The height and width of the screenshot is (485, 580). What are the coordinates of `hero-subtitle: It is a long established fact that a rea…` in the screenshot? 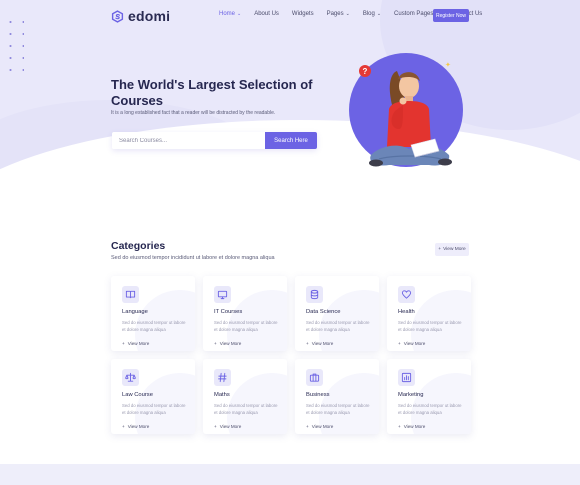 It's located at (193, 113).